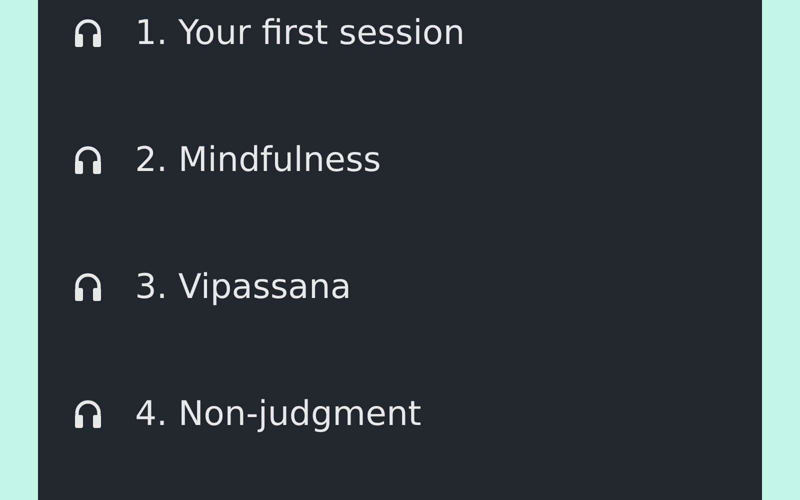 The width and height of the screenshot is (800, 500). Describe the element at coordinates (300, 33) in the screenshot. I see `session-title: 1. Your first session` at that location.